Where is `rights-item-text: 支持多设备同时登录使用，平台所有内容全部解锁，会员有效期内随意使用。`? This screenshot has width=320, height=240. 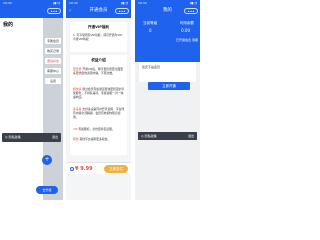
rights-item-text: 支持多设备同时登录使用，平台所有内容全部解锁，会员有效期内随意使用。 is located at coordinates (99, 113).